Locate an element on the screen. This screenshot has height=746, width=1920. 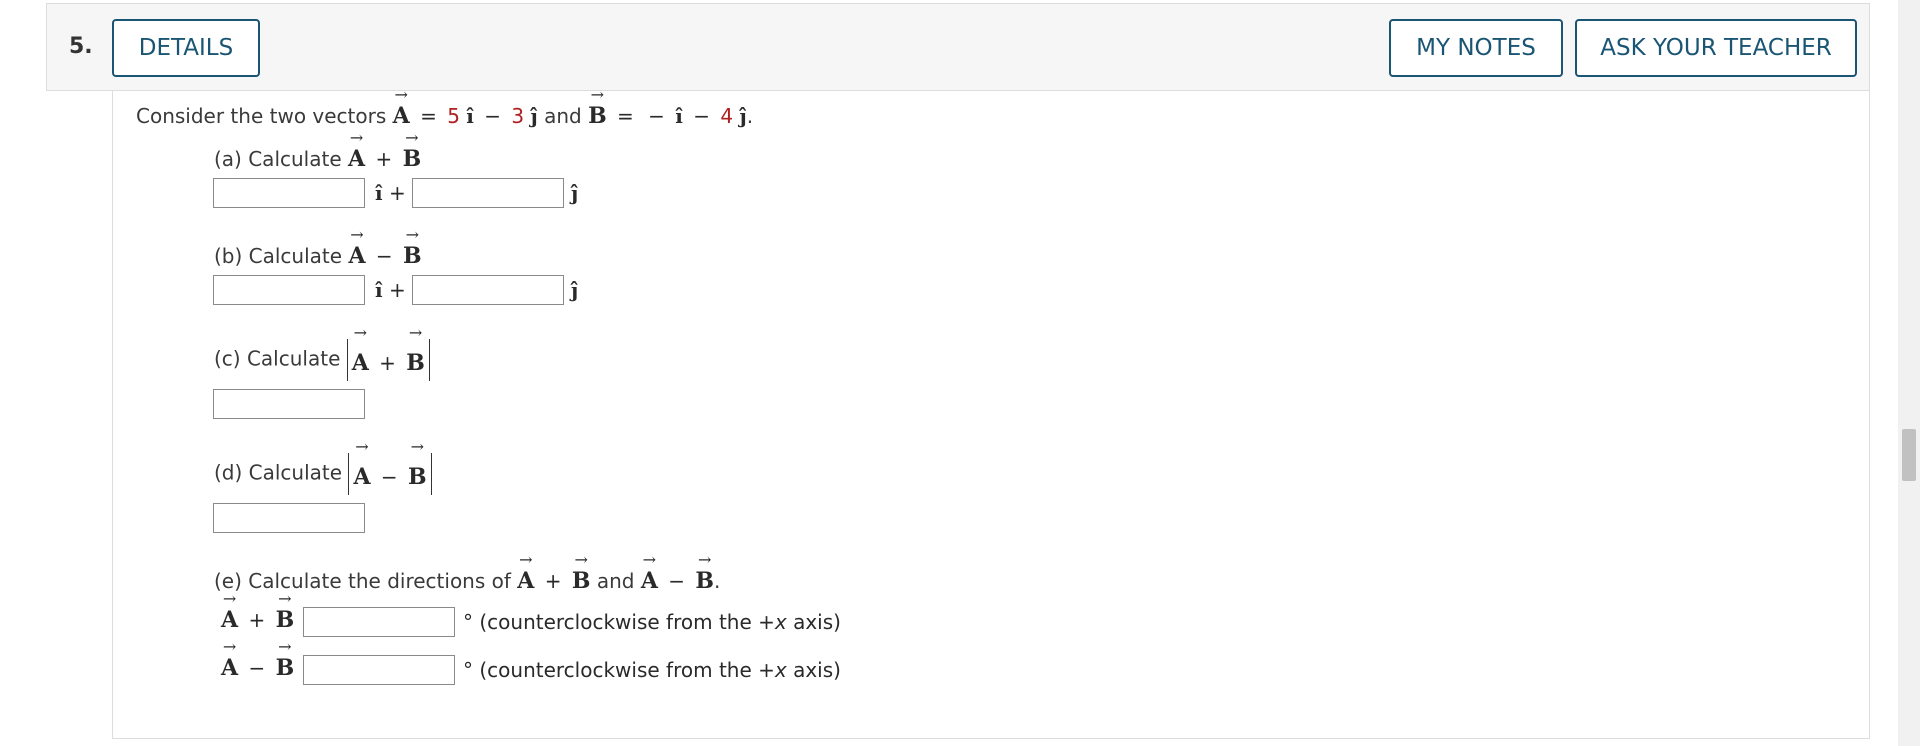
part-a-i-suffix: î + is located at coordinates (390, 193).